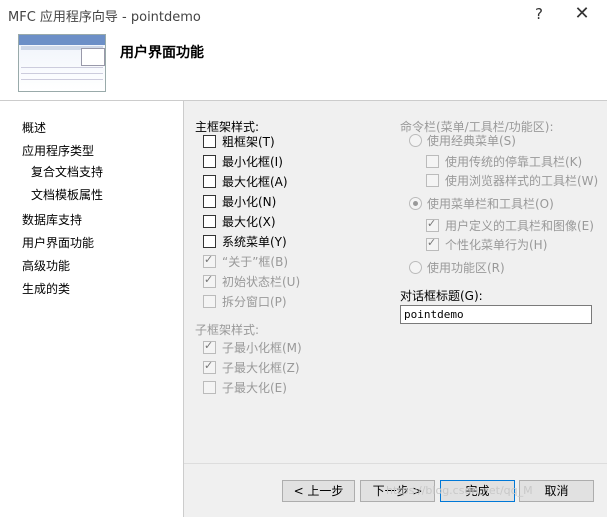 Image resolution: width=607 pixels, height=517 pixels. Describe the element at coordinates (303, 65) in the screenshot. I see `wizard-header: 用户界面功能` at that location.